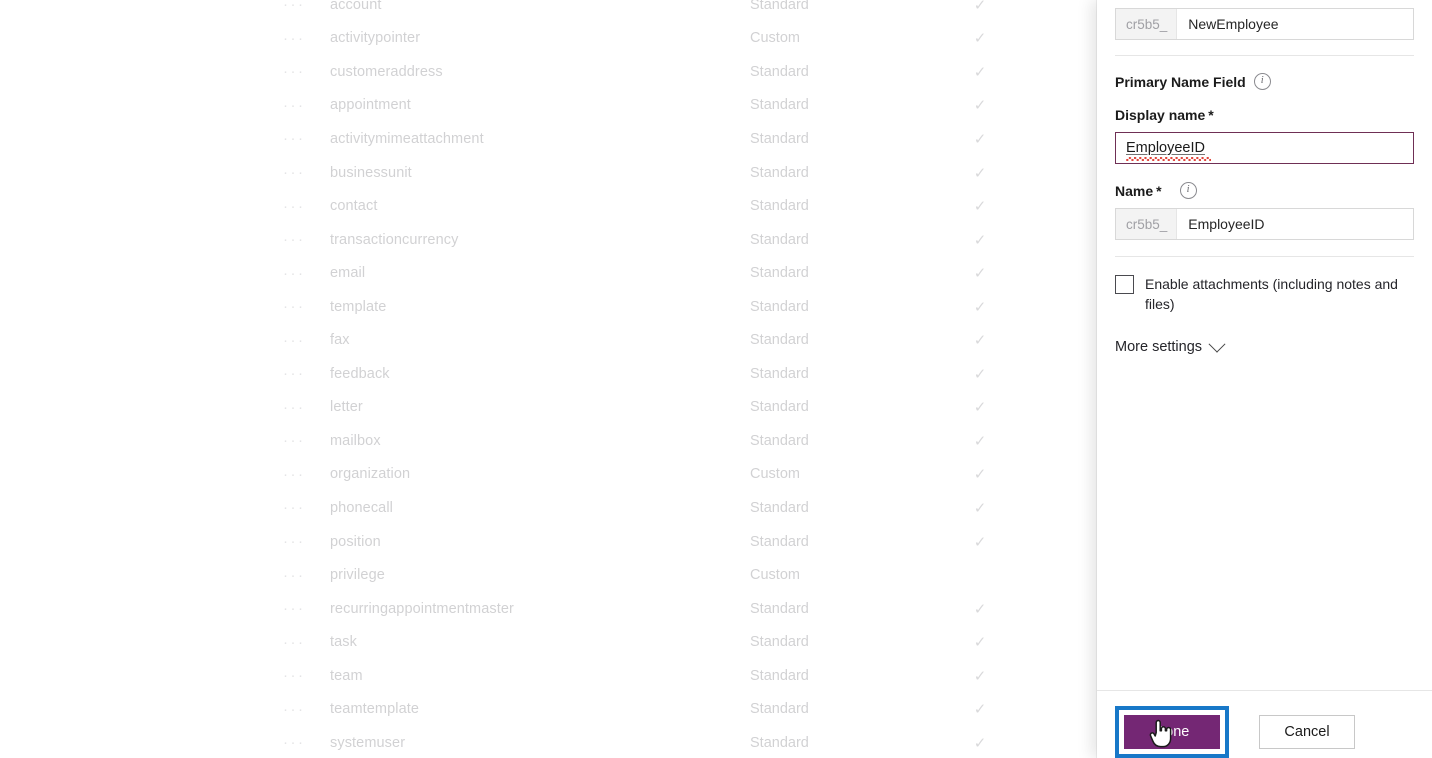 This screenshot has height=758, width=1432. I want to click on primary-name-field-label: Primary Name Field, so click(1180, 81).